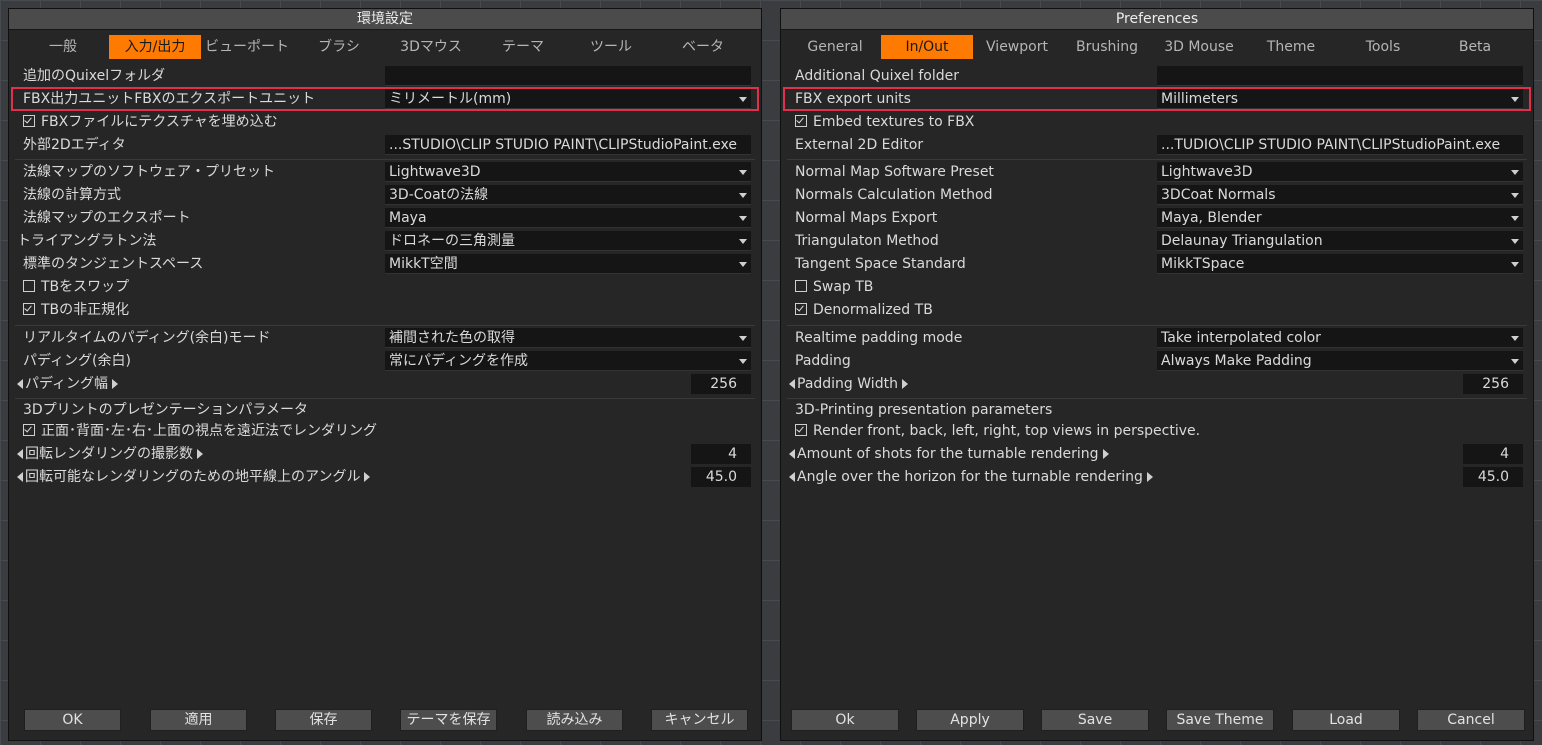 The image size is (1542, 745). What do you see at coordinates (1346, 720) in the screenshot?
I see `load-button: Load` at bounding box center [1346, 720].